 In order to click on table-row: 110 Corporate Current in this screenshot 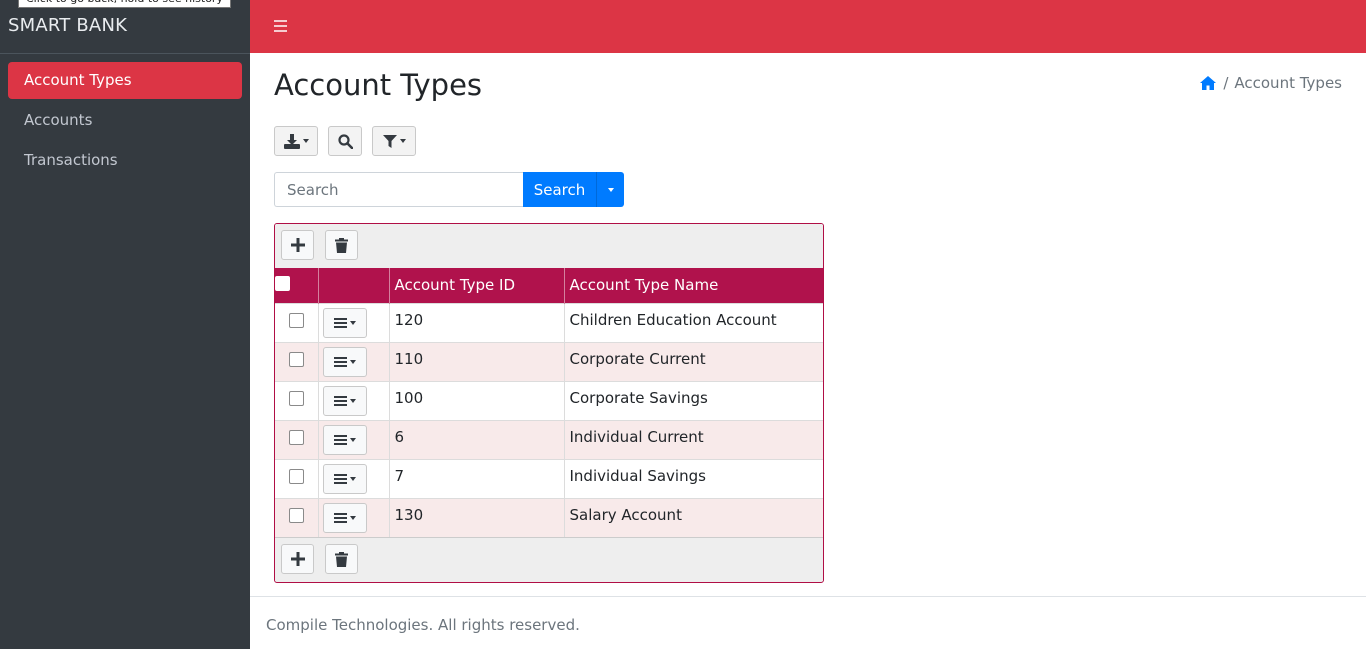, I will do `click(549, 361)`.